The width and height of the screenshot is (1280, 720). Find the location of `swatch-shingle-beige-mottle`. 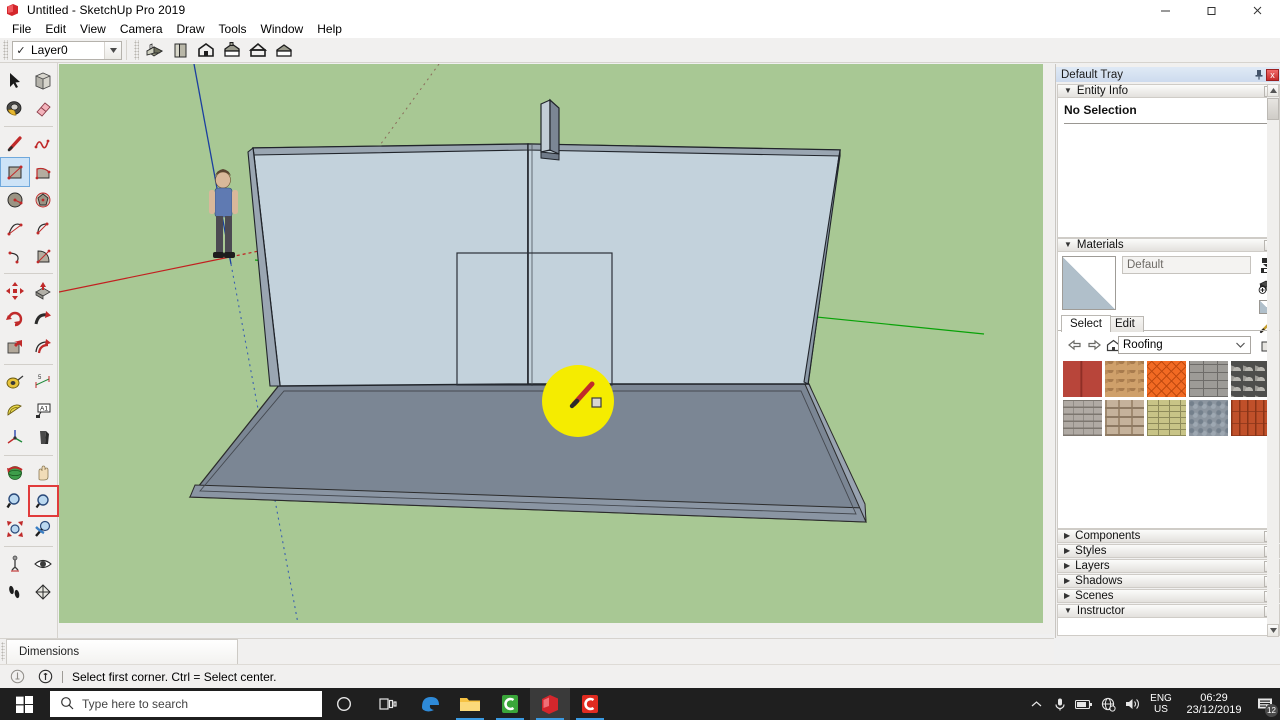

swatch-shingle-beige-mottle is located at coordinates (1124, 418).